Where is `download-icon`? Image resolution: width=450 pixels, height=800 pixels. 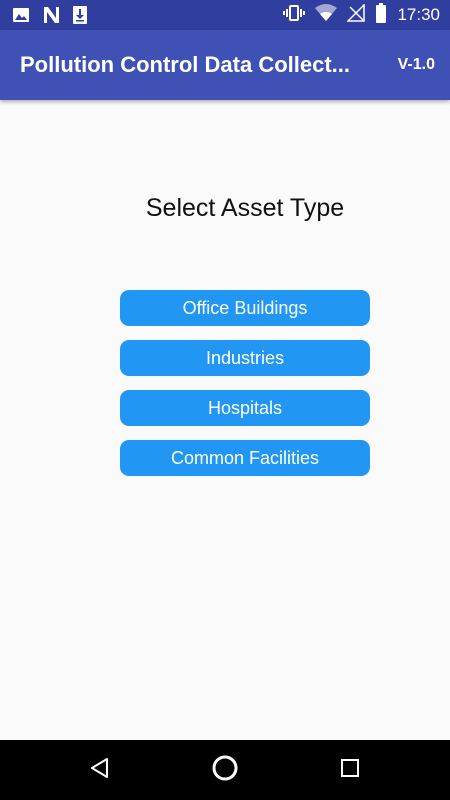
download-icon is located at coordinates (80, 17).